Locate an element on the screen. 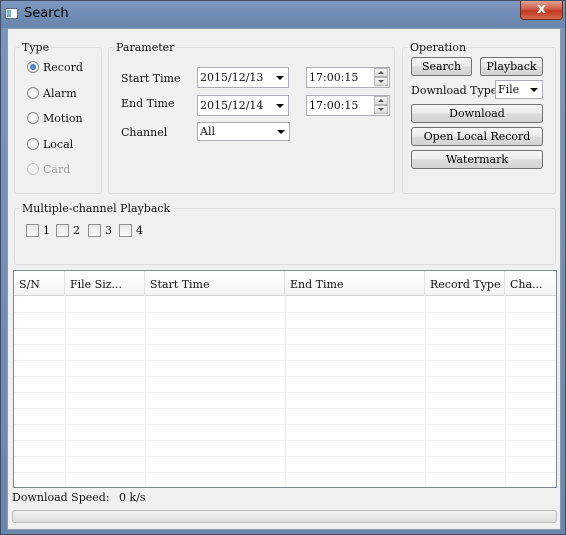 The width and height of the screenshot is (566, 535). watermark-button: Watermark is located at coordinates (477, 159).